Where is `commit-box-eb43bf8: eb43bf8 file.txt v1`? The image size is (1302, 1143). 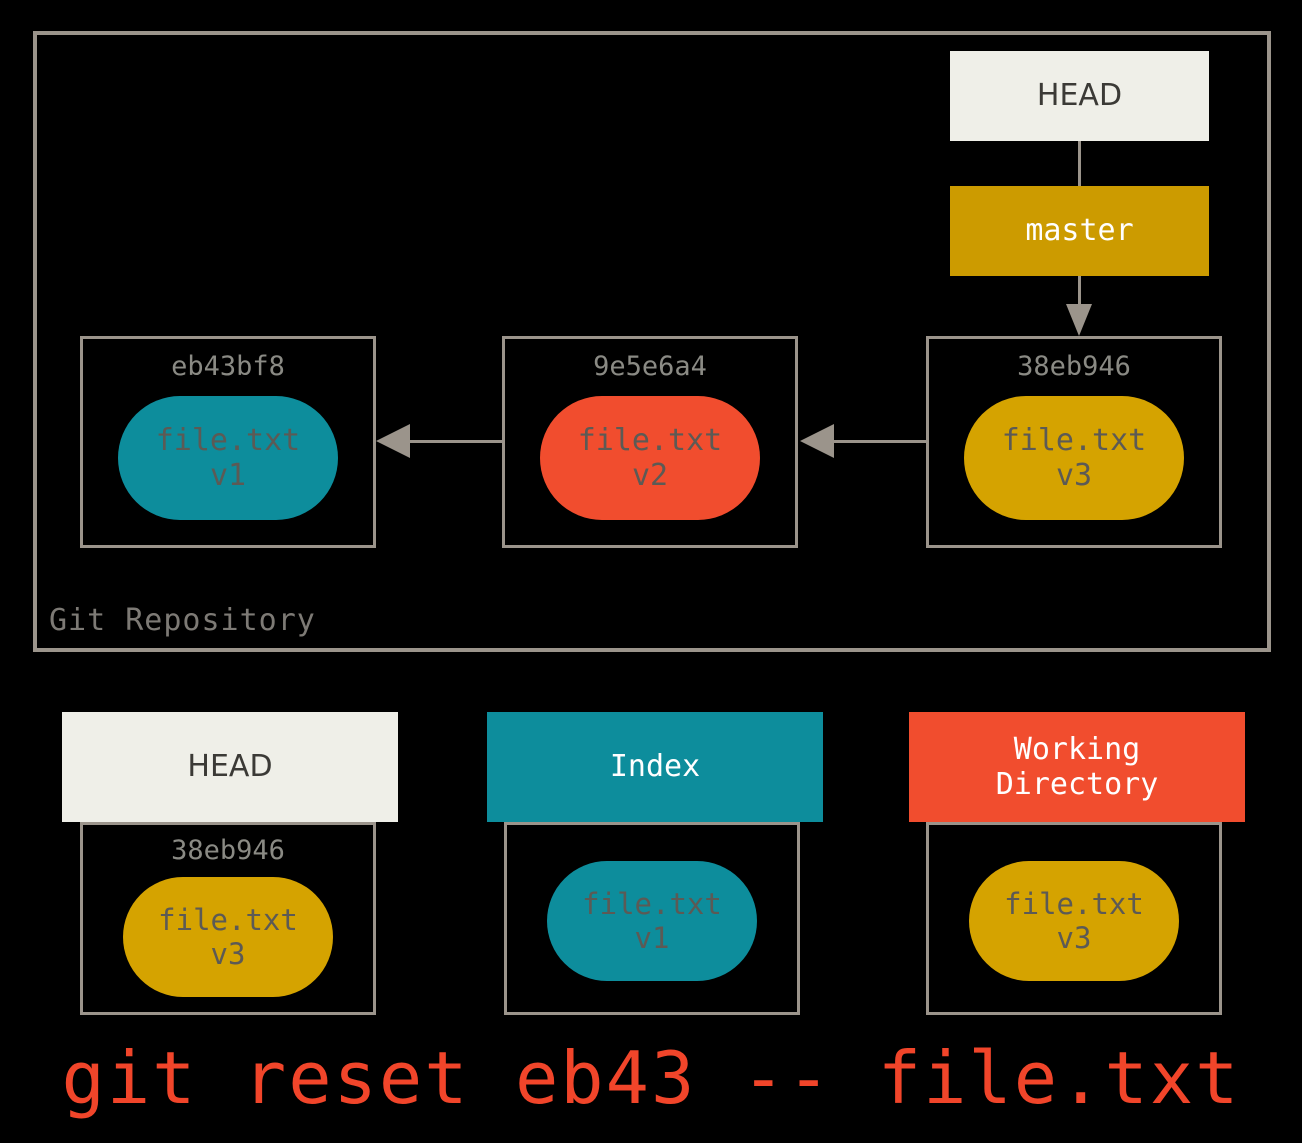
commit-box-eb43bf8: eb43bf8 file.txt v1 is located at coordinates (228, 442).